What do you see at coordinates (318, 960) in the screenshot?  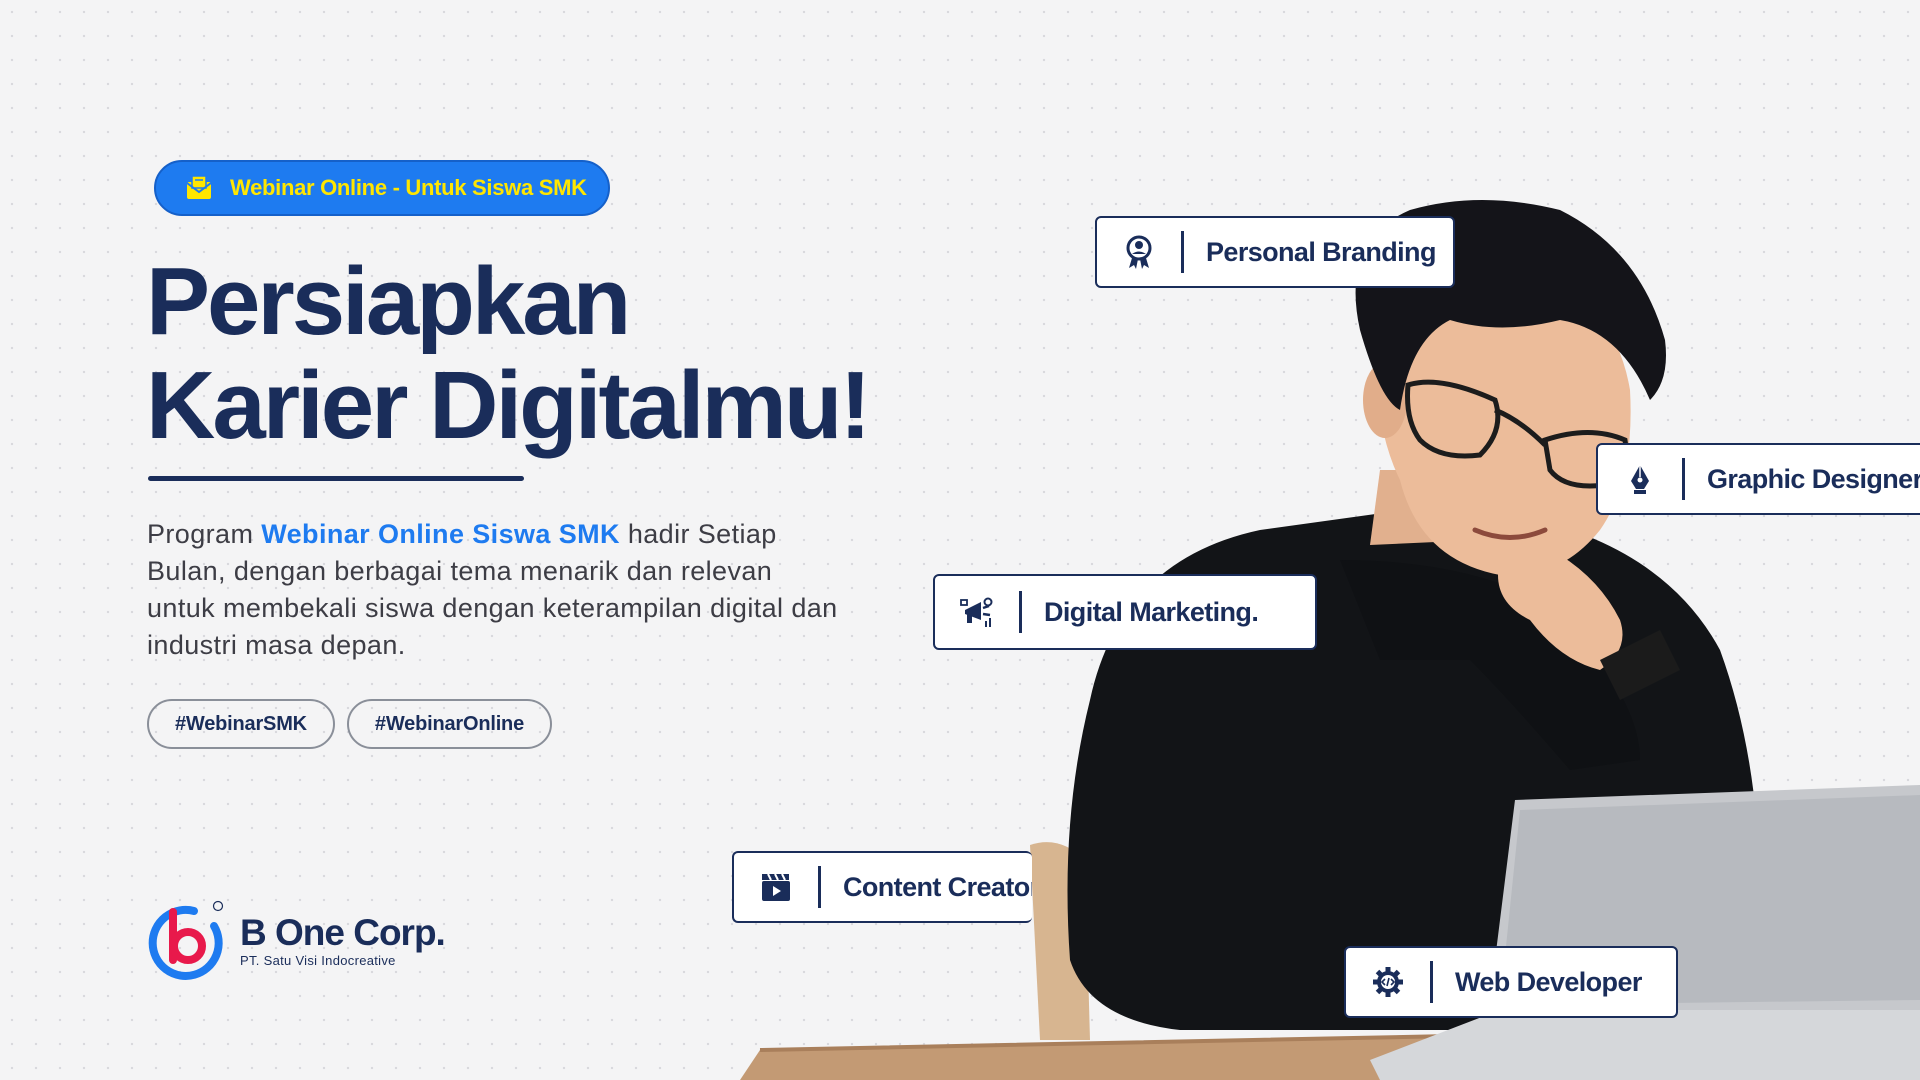 I see `logo-tagline: PT. Satu Visi Indocreative` at bounding box center [318, 960].